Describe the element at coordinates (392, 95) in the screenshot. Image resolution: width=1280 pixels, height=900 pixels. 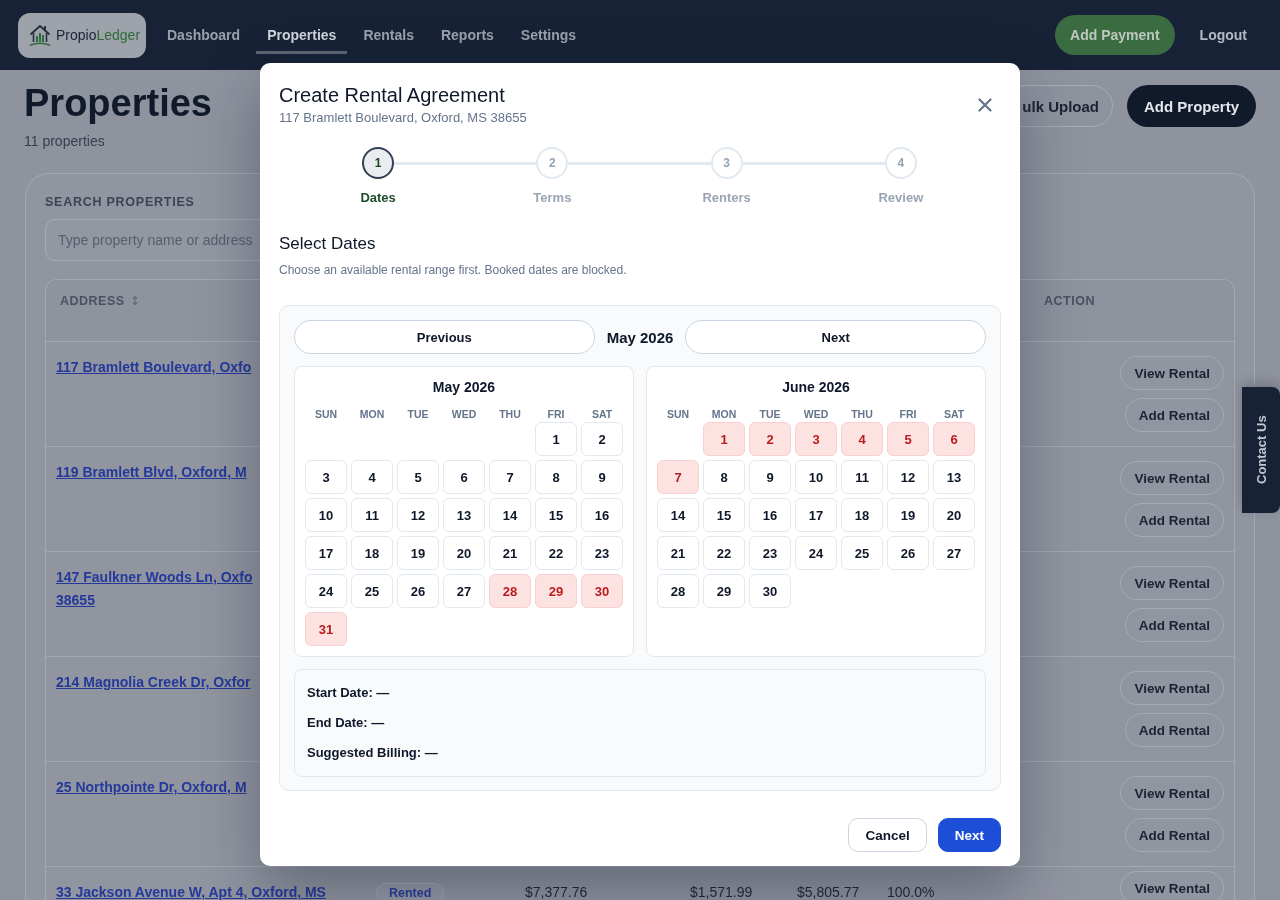
I see `modal-title: Create Rental Agreement` at that location.